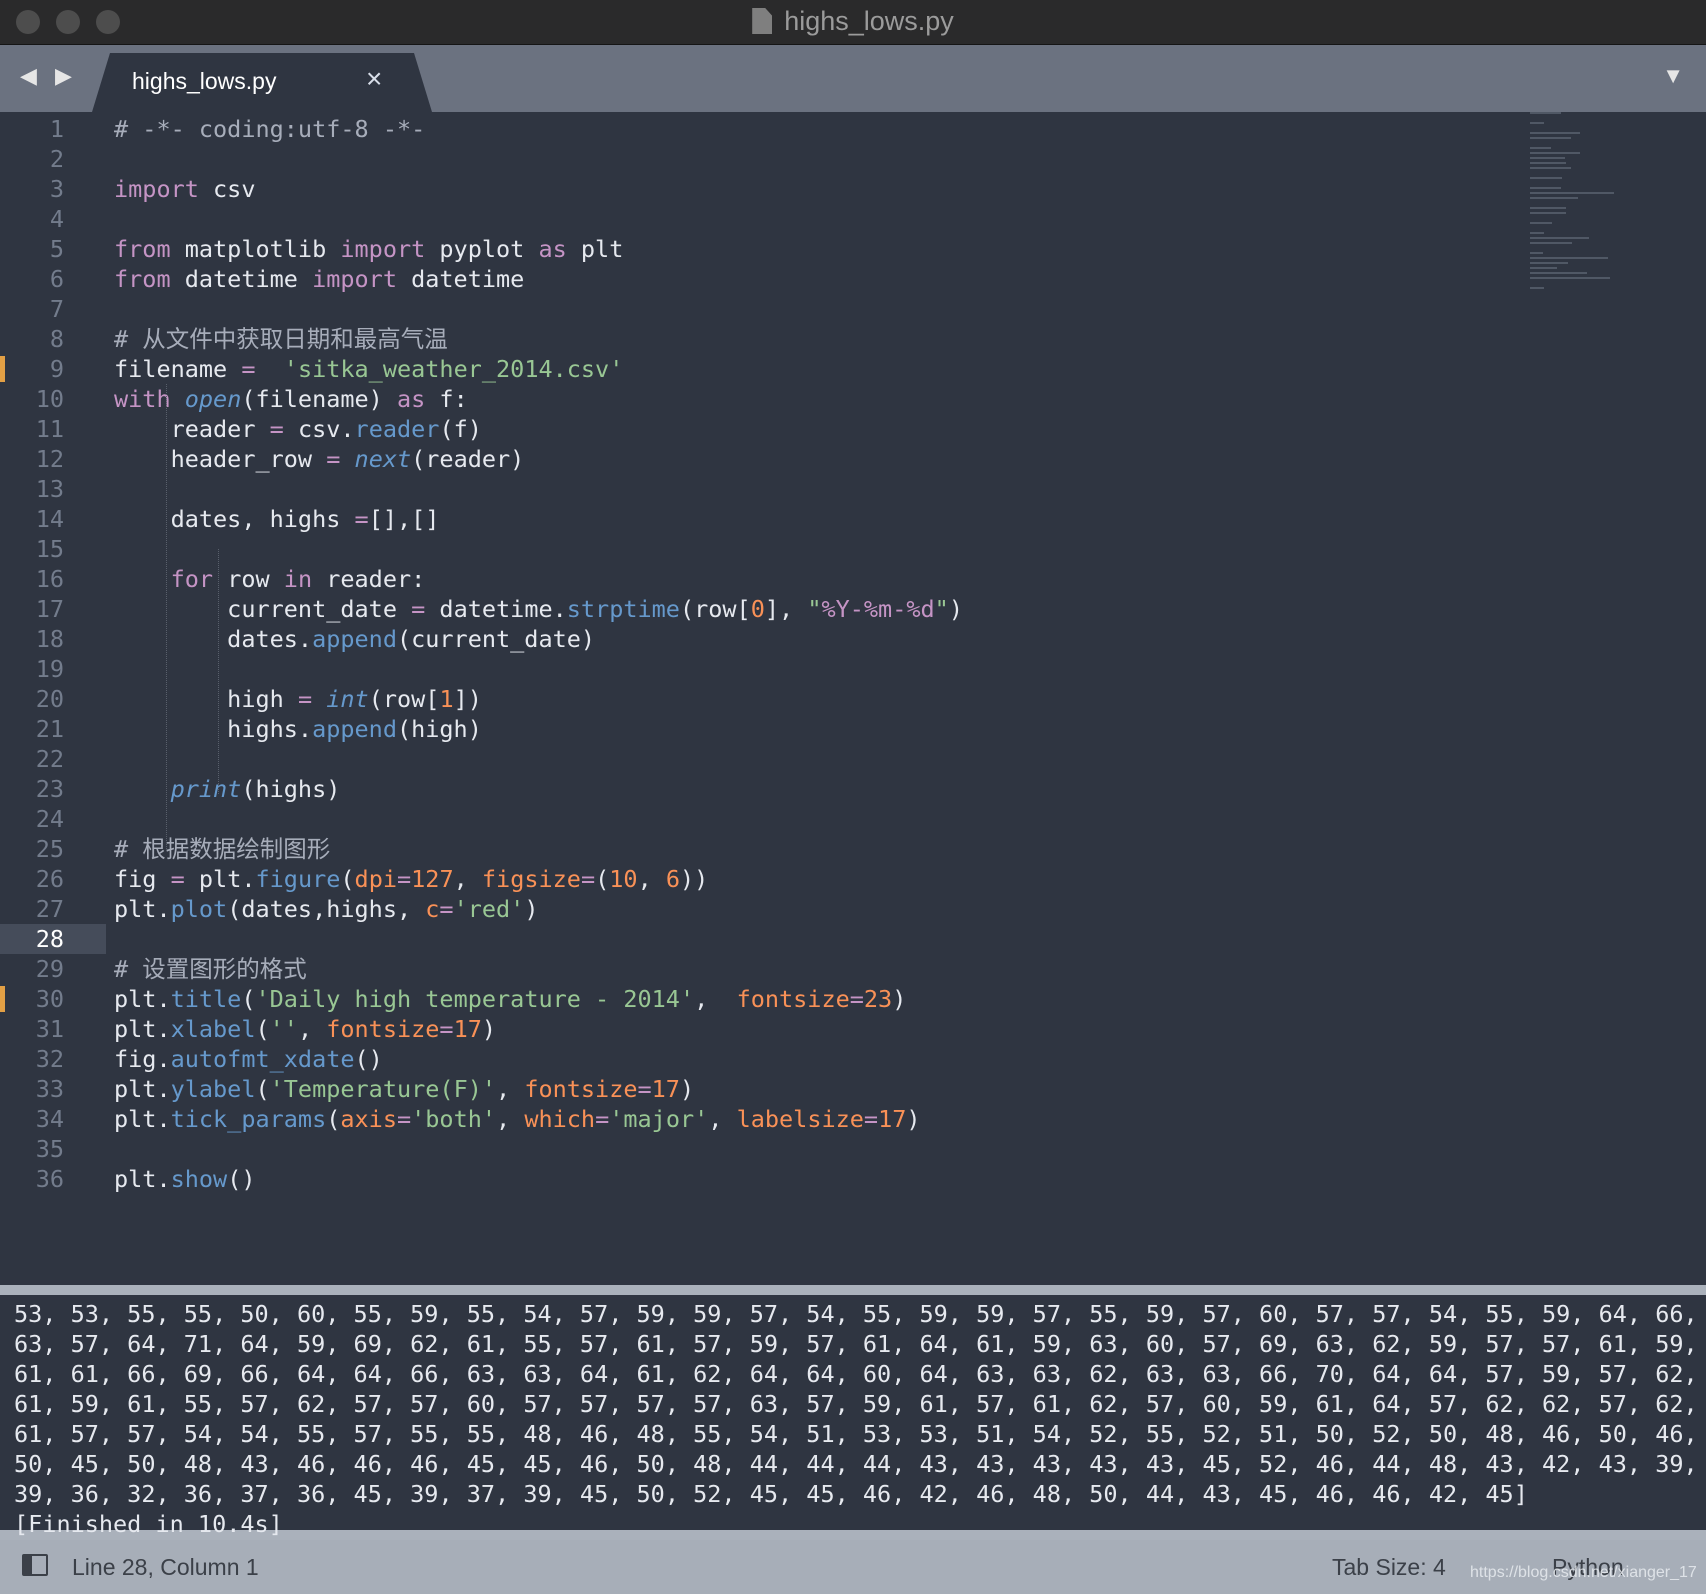  I want to click on line-number: 27, so click(53, 909).